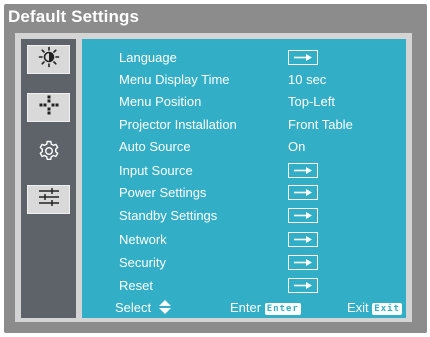 This screenshot has height=337, width=430. What do you see at coordinates (244, 239) in the screenshot?
I see `menu-row-network: Network` at bounding box center [244, 239].